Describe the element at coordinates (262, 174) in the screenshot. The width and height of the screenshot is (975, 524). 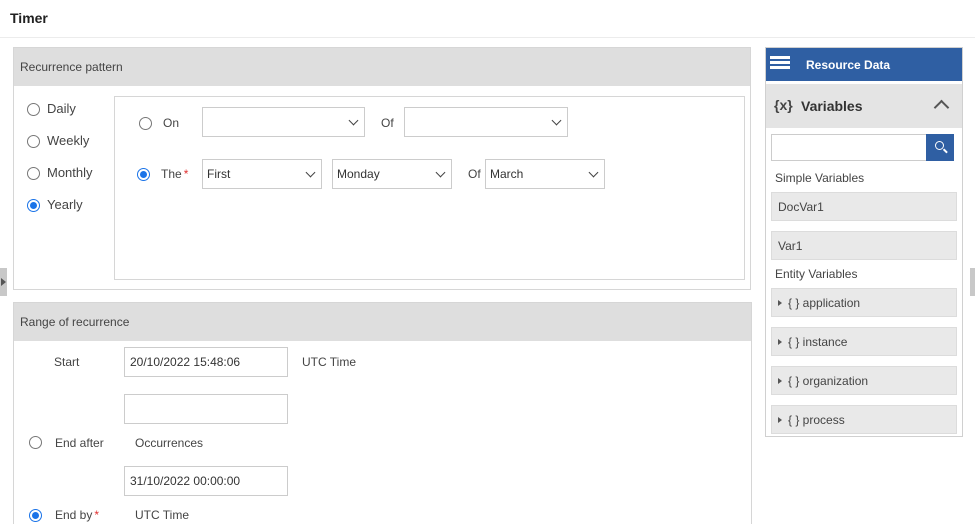
I see `ordinal-select: First` at that location.